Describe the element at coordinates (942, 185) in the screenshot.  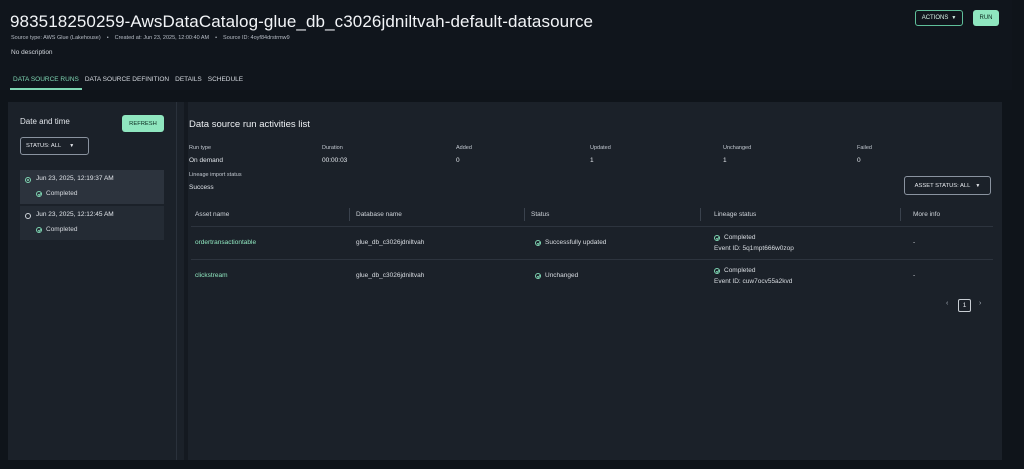
I see `asset-status-value: ASSET STATUS: ALL` at that location.